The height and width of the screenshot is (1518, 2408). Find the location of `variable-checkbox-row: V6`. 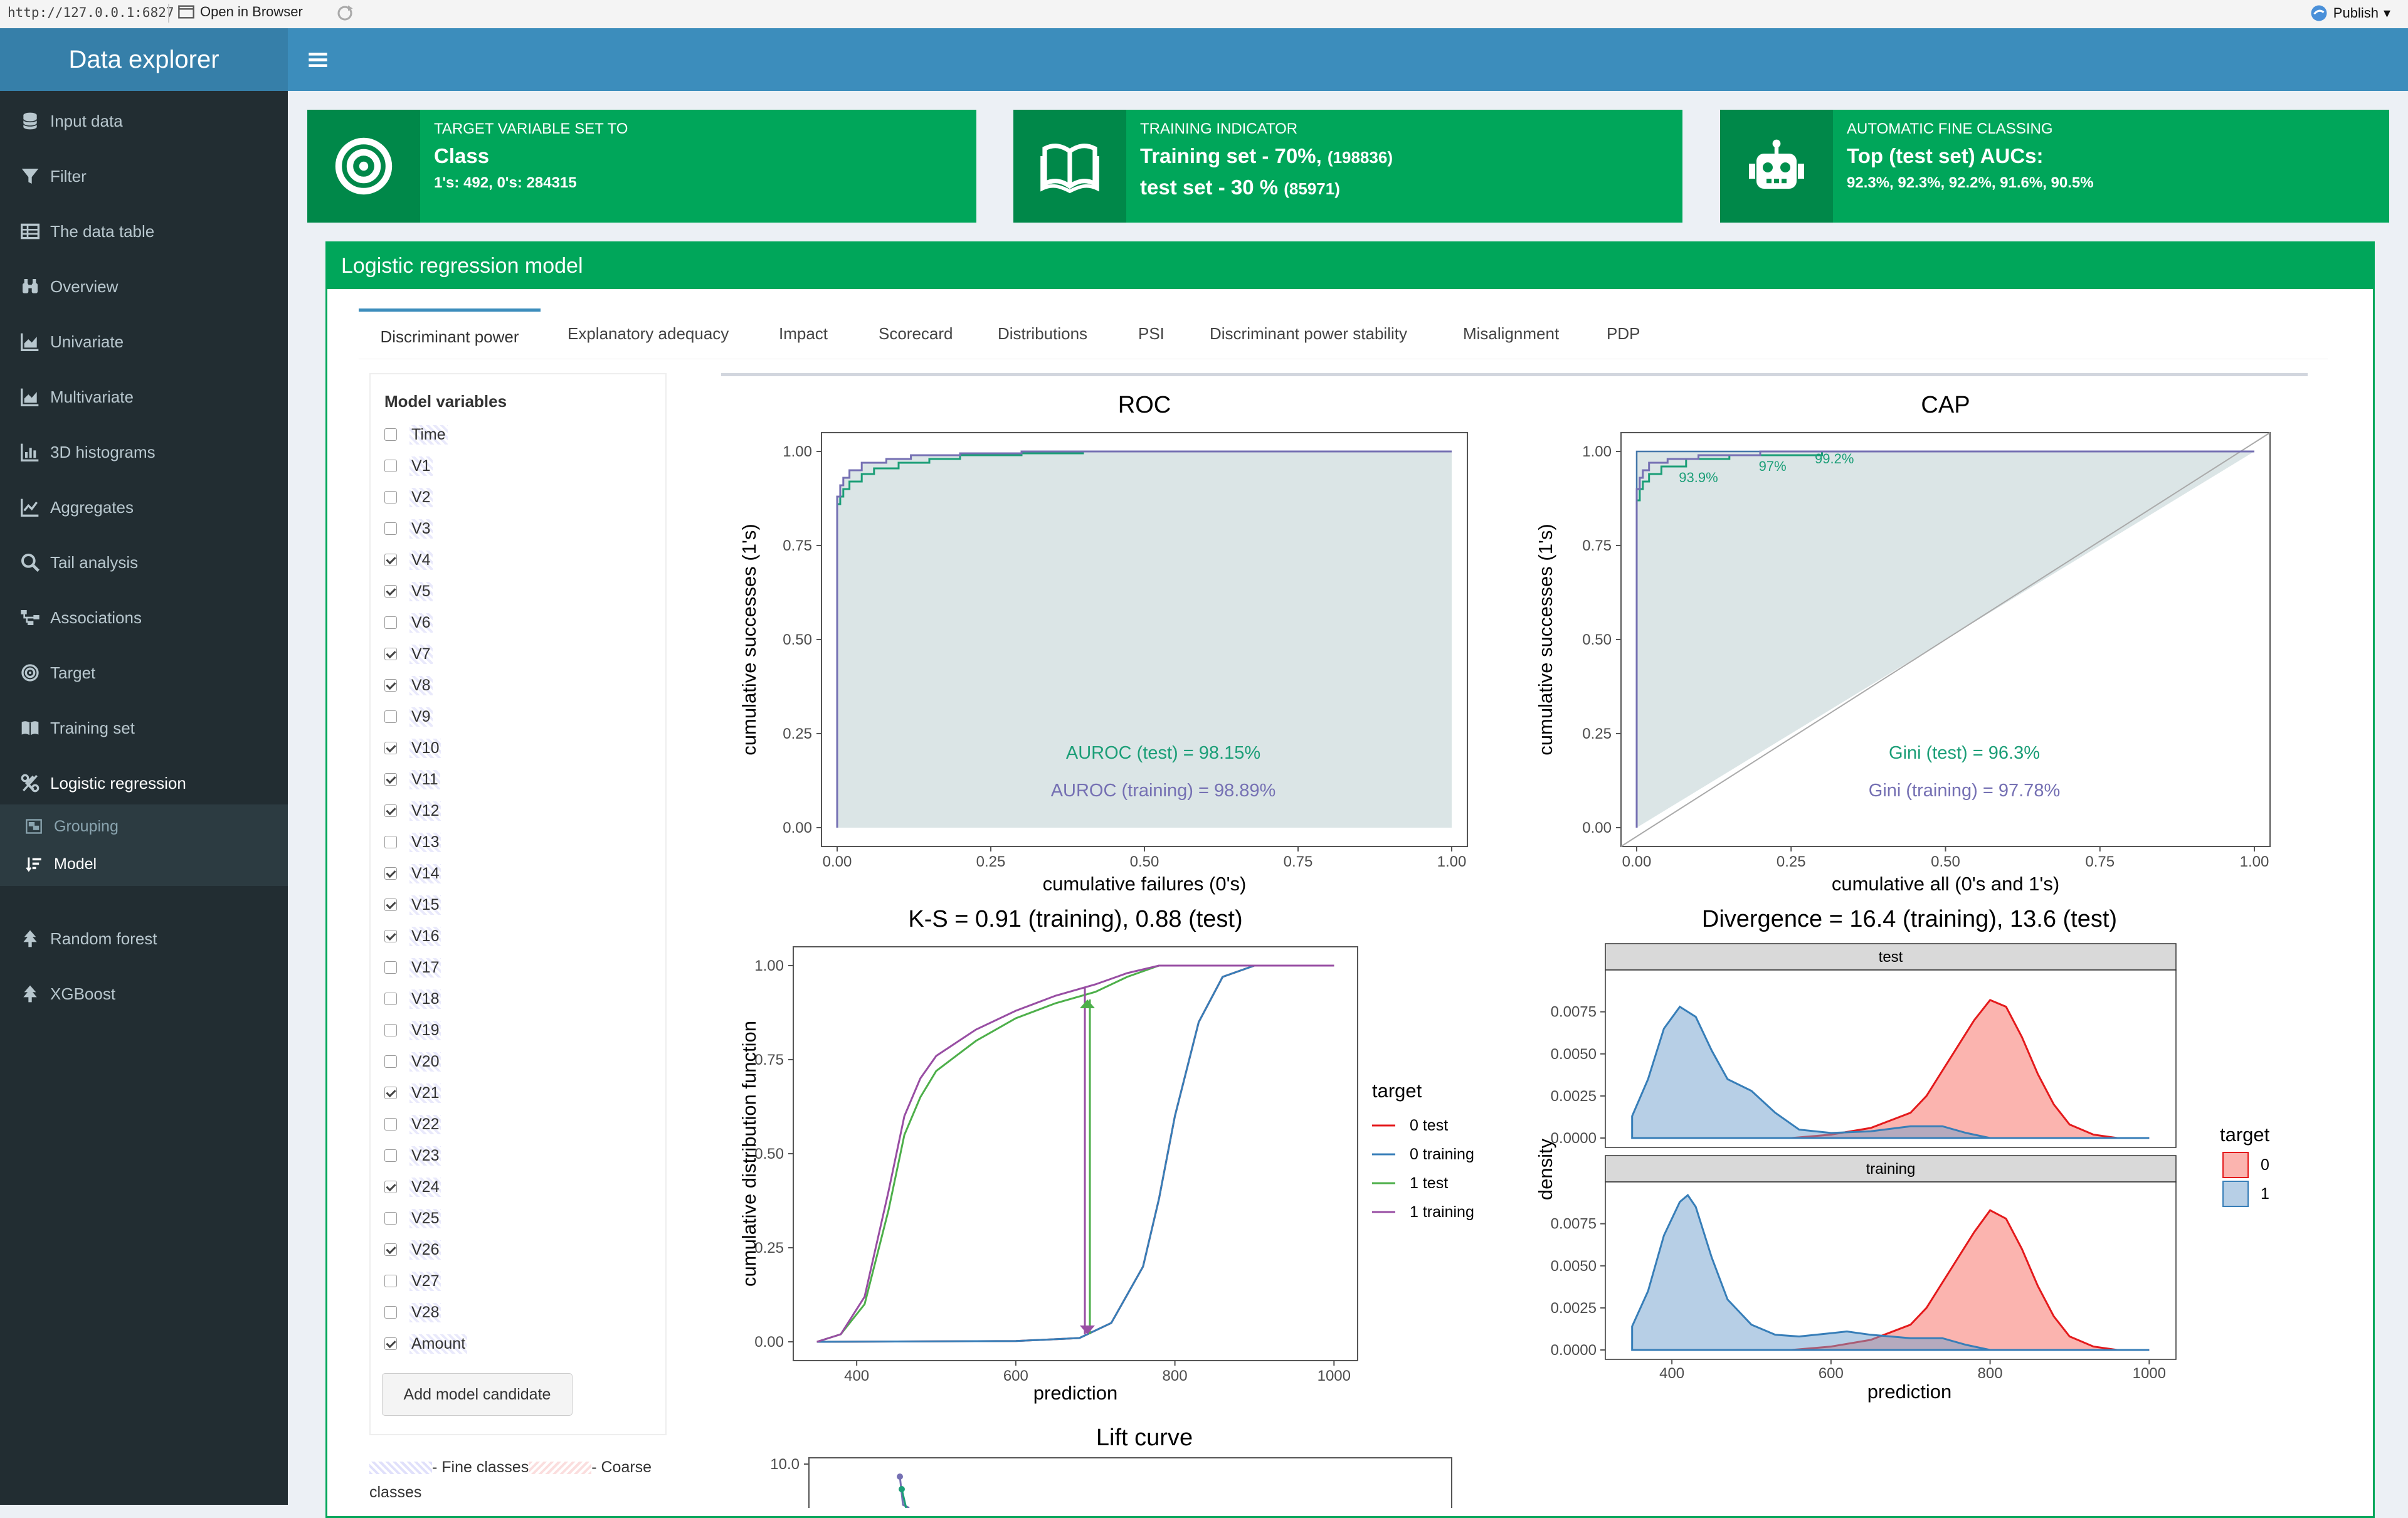

variable-checkbox-row: V6 is located at coordinates (408, 622).